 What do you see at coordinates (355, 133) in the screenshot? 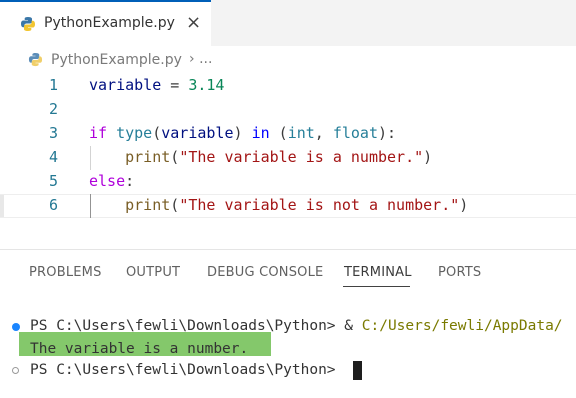
I see `code-token: float` at bounding box center [355, 133].